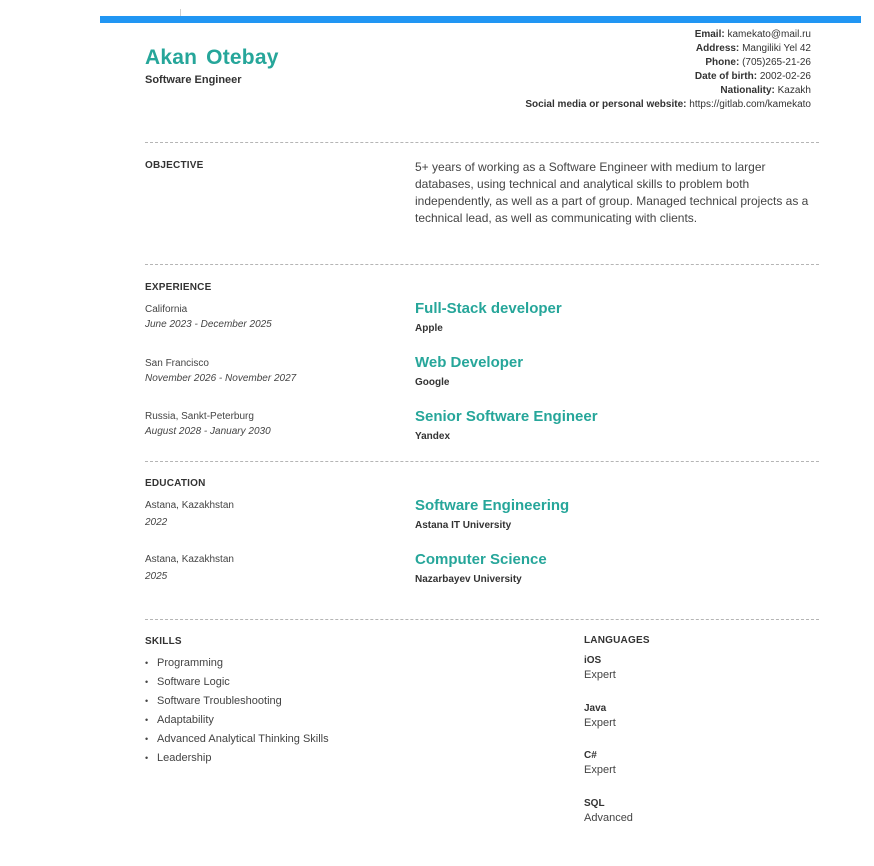 The width and height of the screenshot is (874, 866). I want to click on education-school: Astana IT University, so click(463, 525).